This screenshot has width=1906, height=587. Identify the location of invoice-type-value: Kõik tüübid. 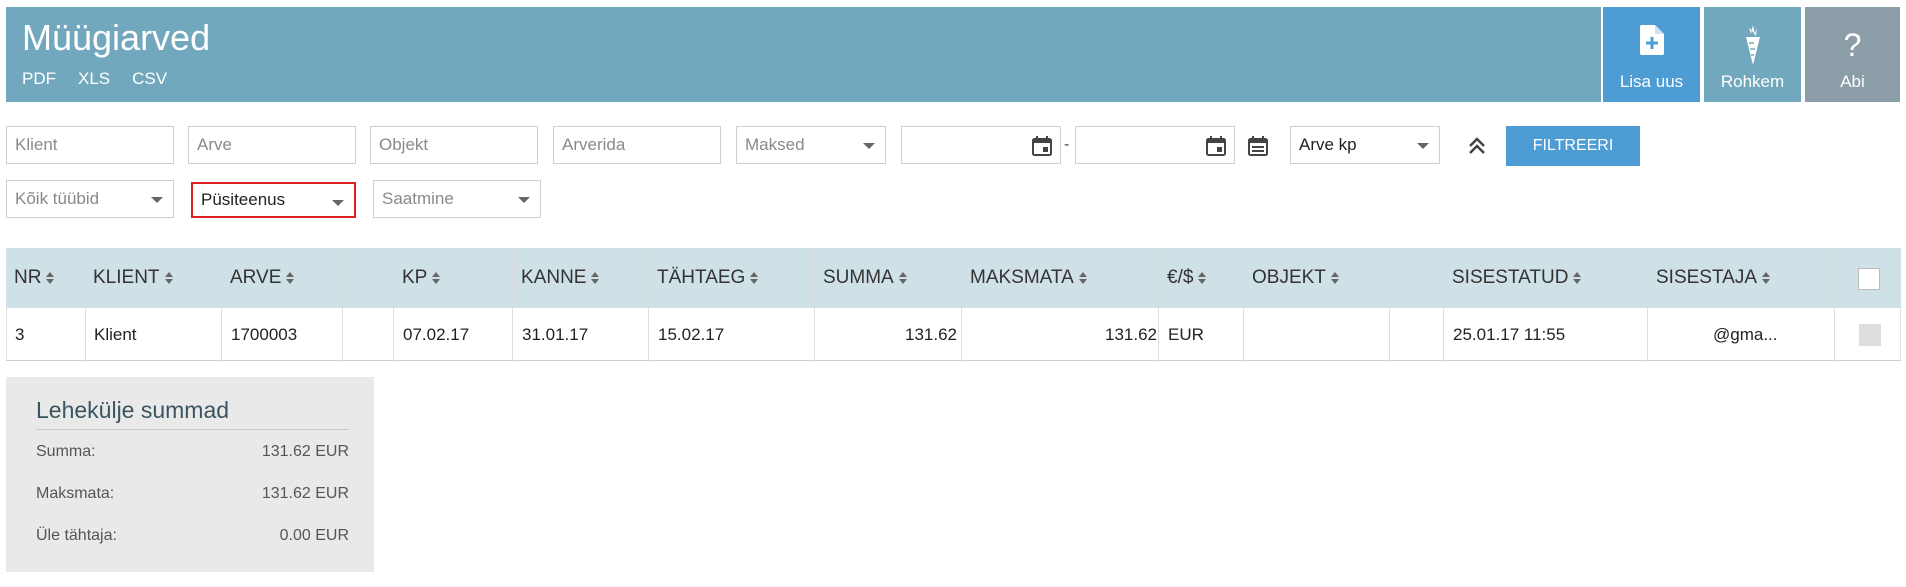
(57, 198).